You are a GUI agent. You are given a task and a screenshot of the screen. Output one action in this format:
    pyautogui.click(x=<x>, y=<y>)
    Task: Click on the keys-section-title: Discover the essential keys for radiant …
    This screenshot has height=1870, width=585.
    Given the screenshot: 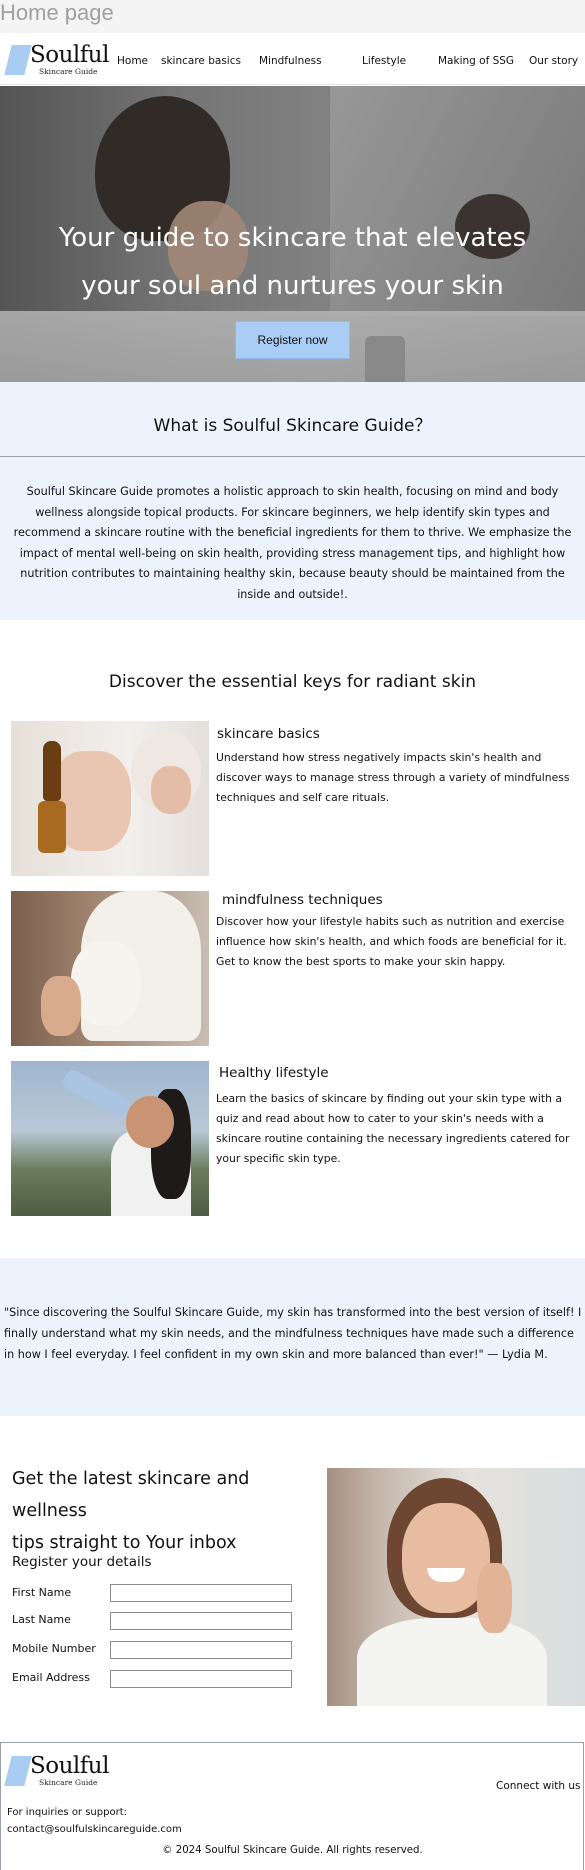 What is the action you would take?
    pyautogui.click(x=292, y=682)
    